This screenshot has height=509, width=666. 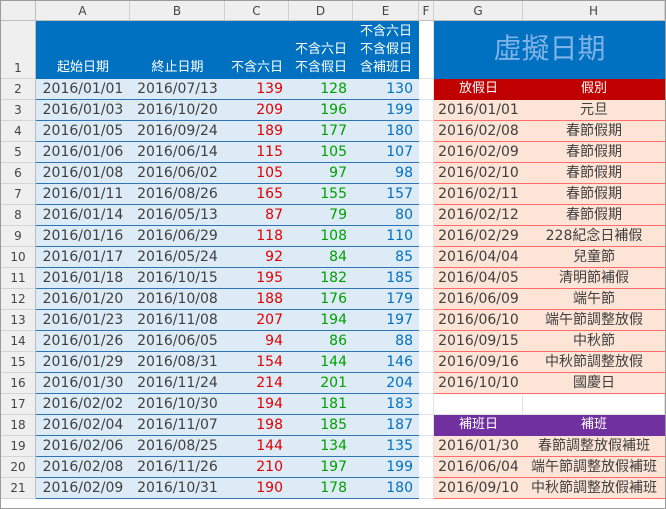 I want to click on cell-end-date: 2016/06/05, so click(x=177, y=341).